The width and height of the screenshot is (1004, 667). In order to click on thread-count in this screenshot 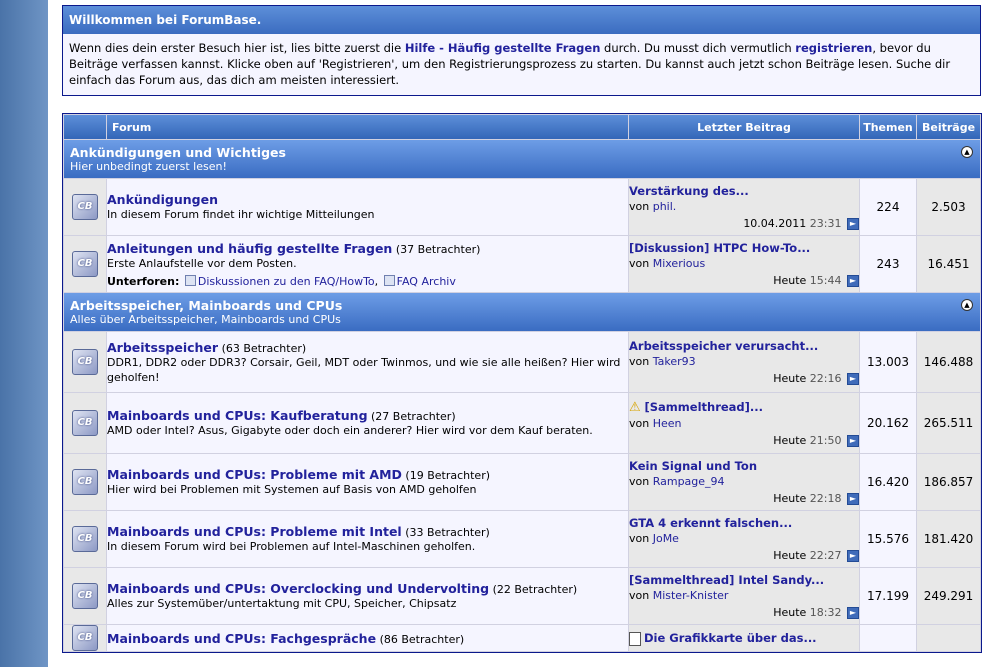, I will do `click(888, 638)`.